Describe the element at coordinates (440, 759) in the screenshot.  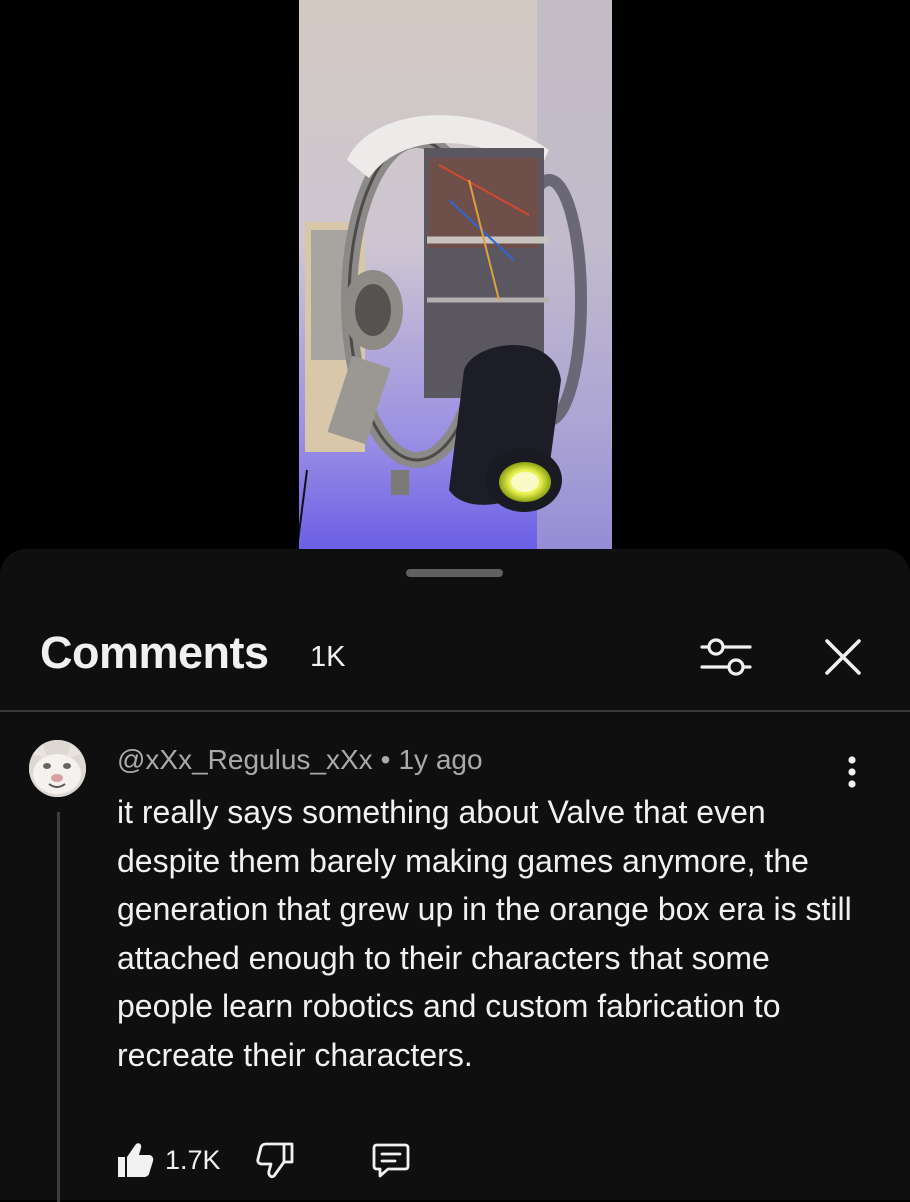
I see `comment-time: 1y ago` at that location.